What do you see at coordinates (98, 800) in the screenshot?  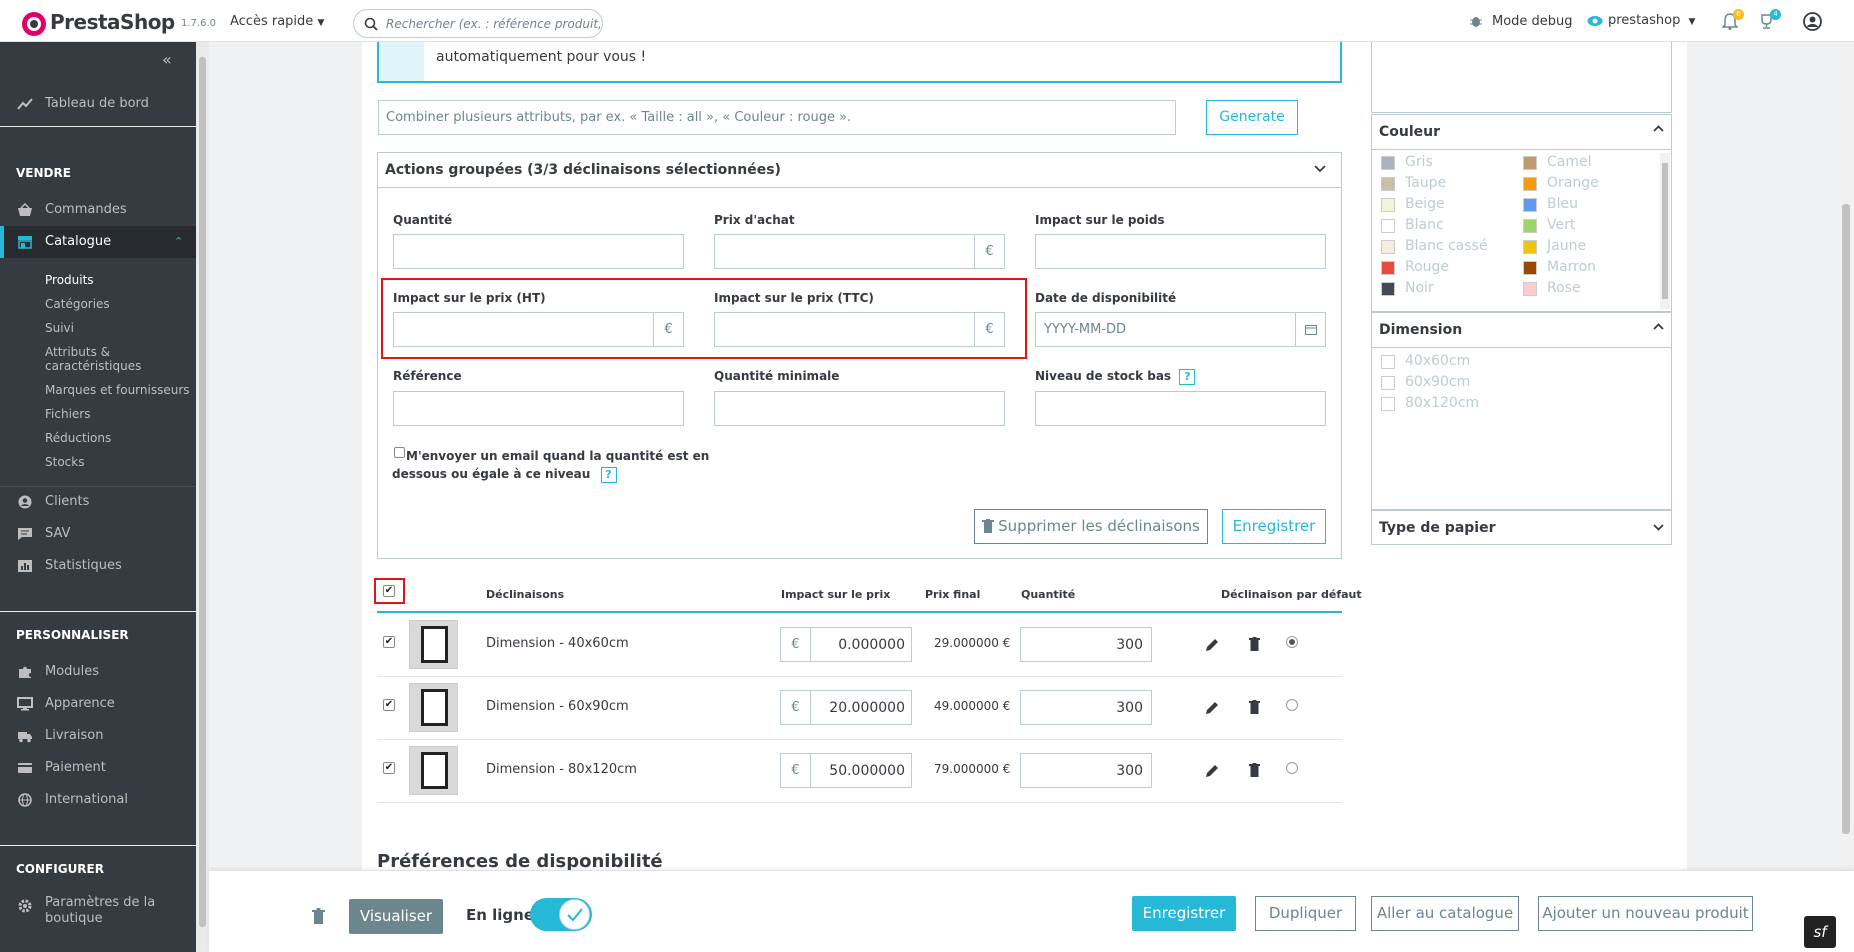 I see `sidebar-item-international: International` at bounding box center [98, 800].